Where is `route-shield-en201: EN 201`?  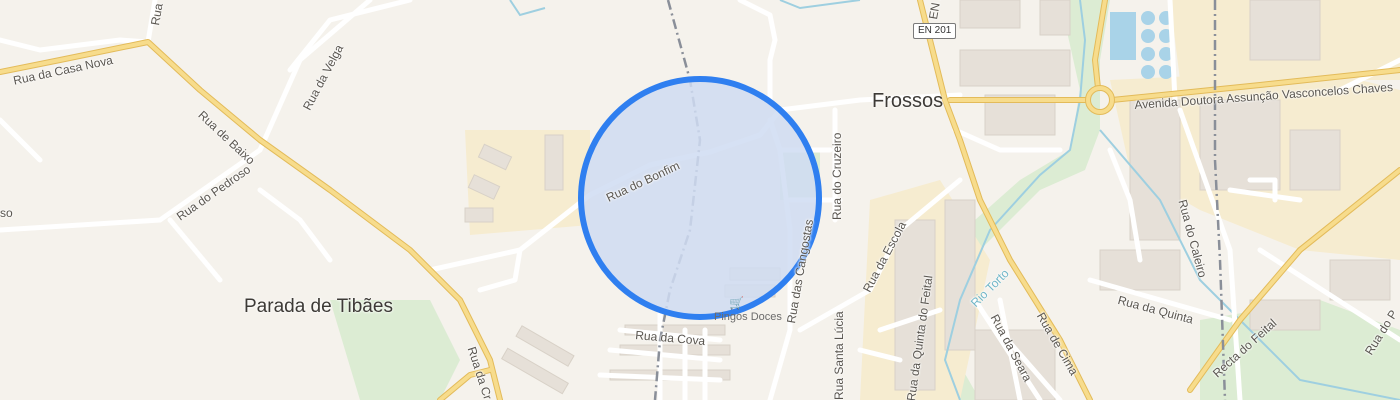
route-shield-en201: EN 201 is located at coordinates (935, 31).